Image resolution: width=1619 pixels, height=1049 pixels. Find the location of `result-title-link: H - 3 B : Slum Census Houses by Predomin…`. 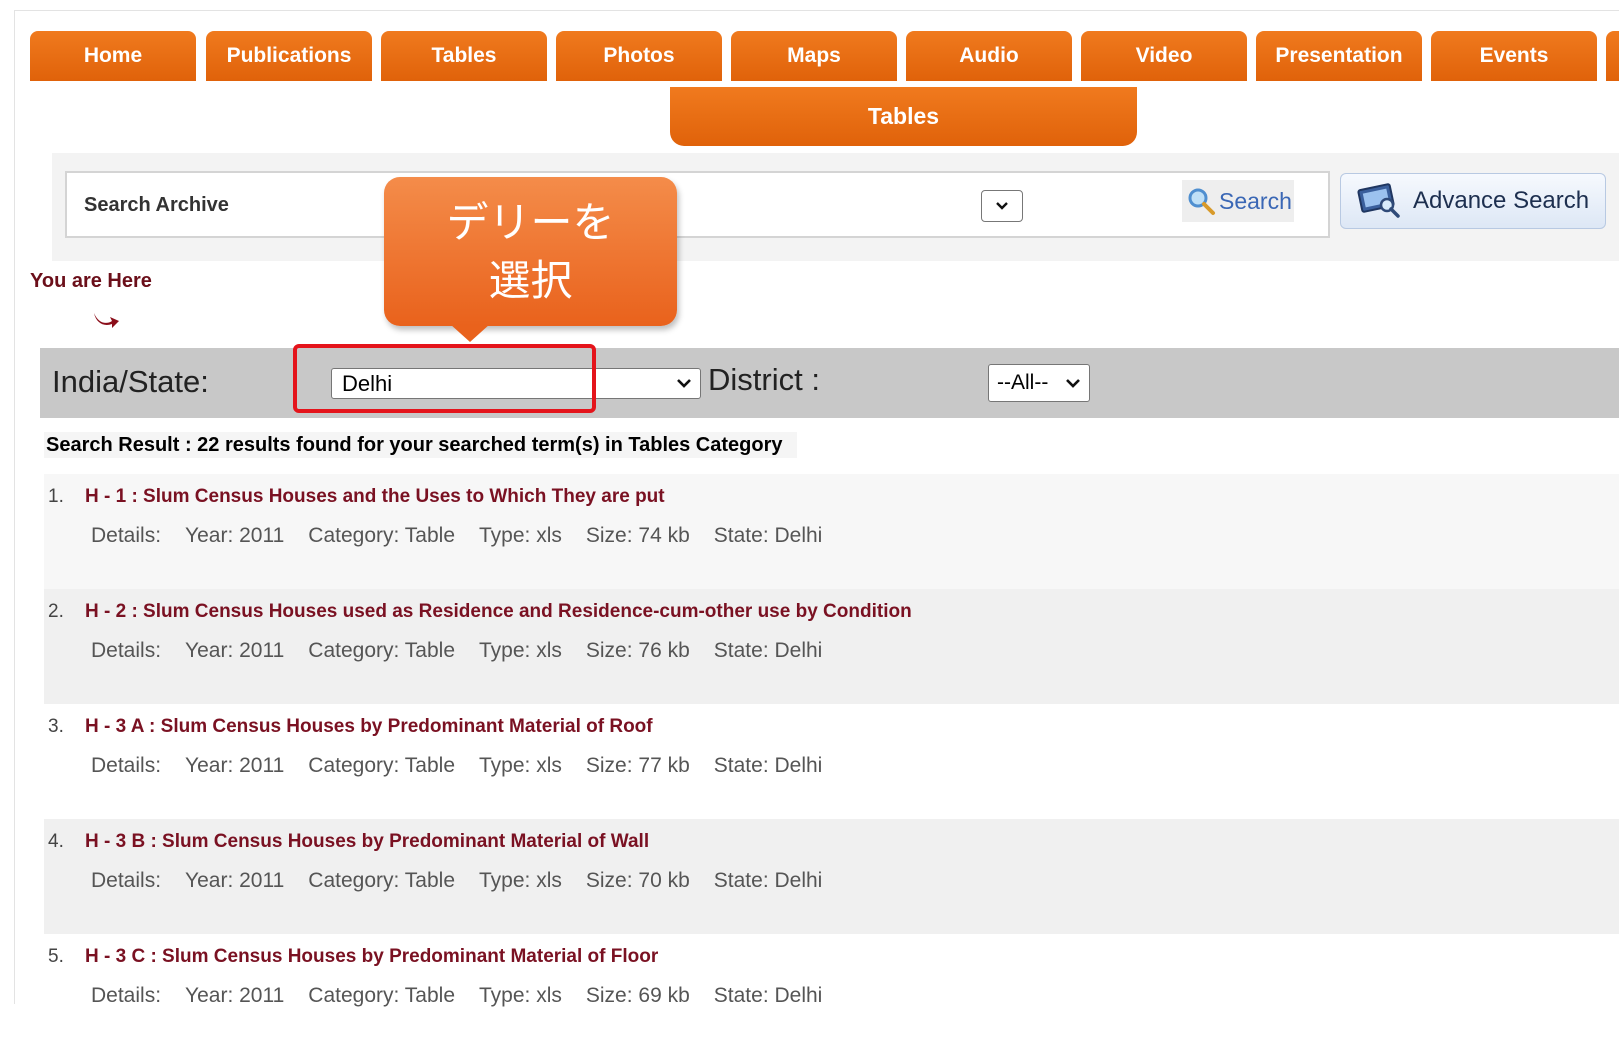

result-title-link: H - 3 B : Slum Census Houses by Predomin… is located at coordinates (367, 842).